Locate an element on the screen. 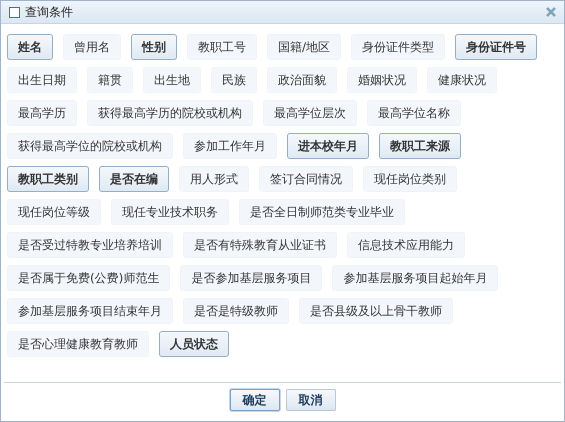  close-icon is located at coordinates (551, 12).